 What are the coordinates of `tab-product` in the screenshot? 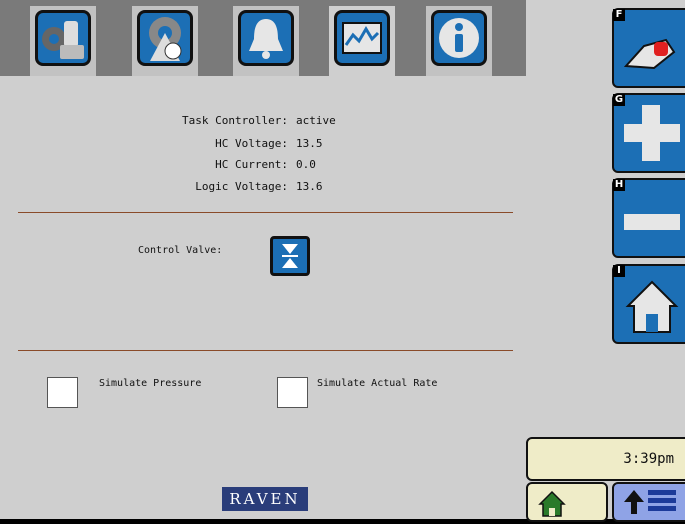 It's located at (165, 41).